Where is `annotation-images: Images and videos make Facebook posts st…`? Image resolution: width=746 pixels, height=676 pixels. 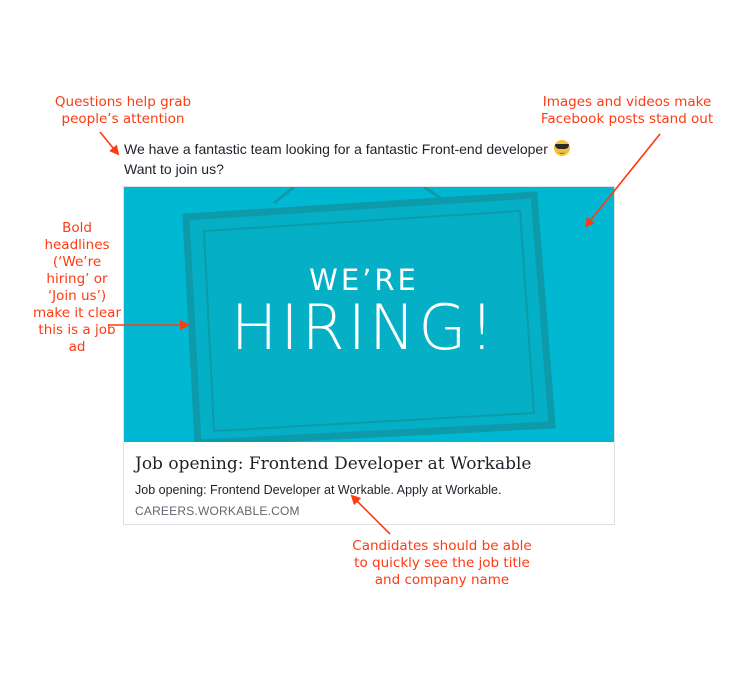
annotation-images: Images and videos make Facebook posts st… is located at coordinates (627, 110).